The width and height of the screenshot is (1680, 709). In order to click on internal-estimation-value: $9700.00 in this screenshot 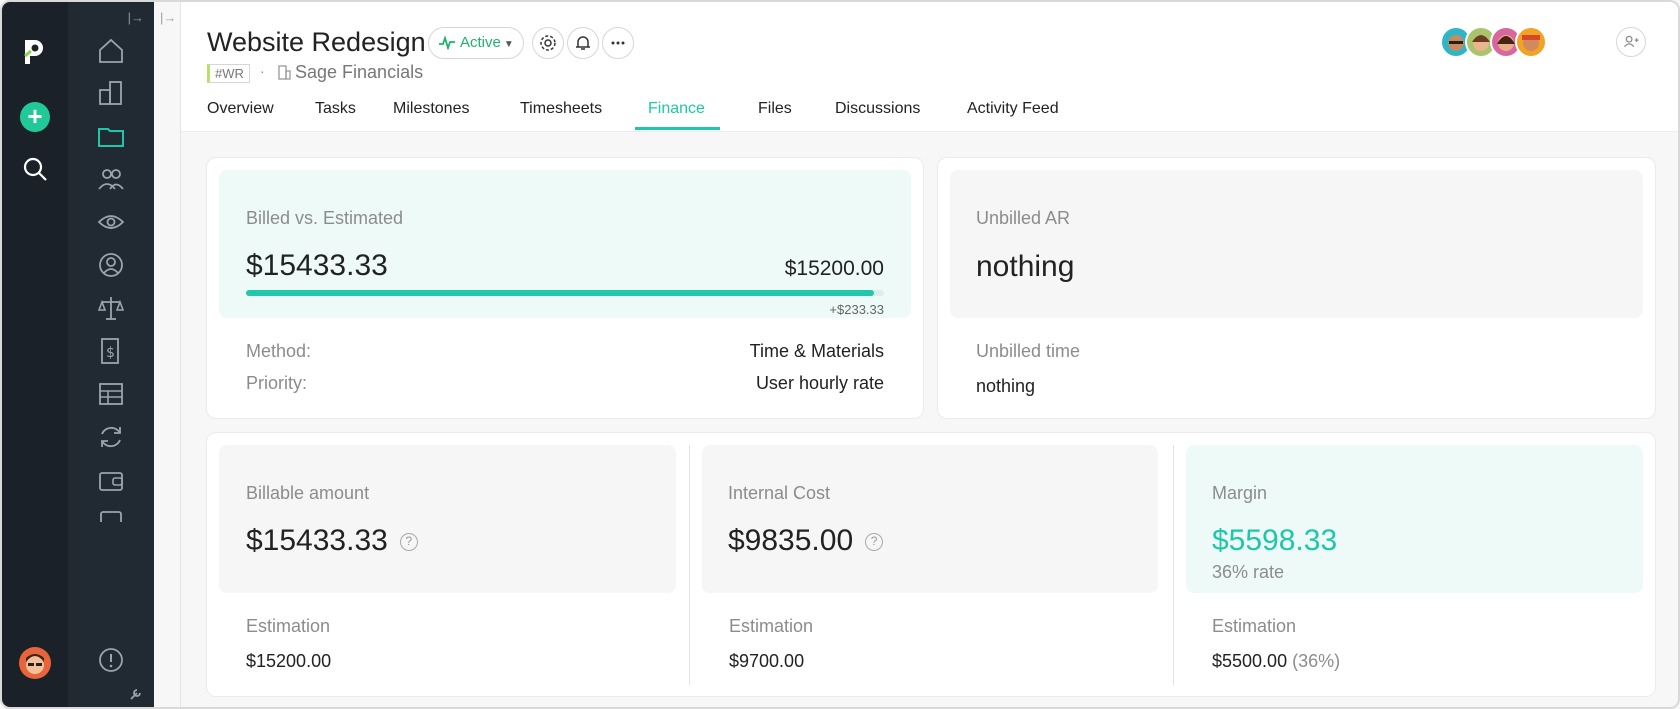, I will do `click(767, 661)`.